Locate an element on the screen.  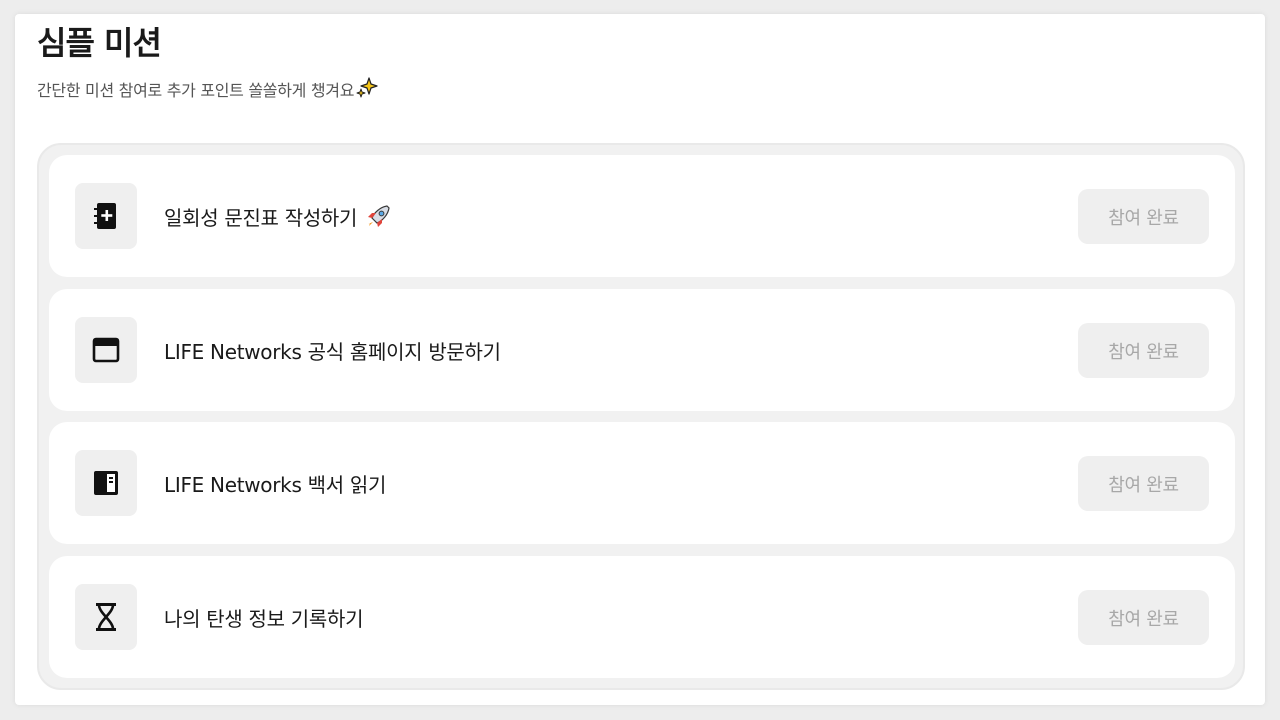
page-subtitle: 간단한 미션 참여로 추가 포인트 쏠쏠하게 챙겨요 is located at coordinates (207, 89).